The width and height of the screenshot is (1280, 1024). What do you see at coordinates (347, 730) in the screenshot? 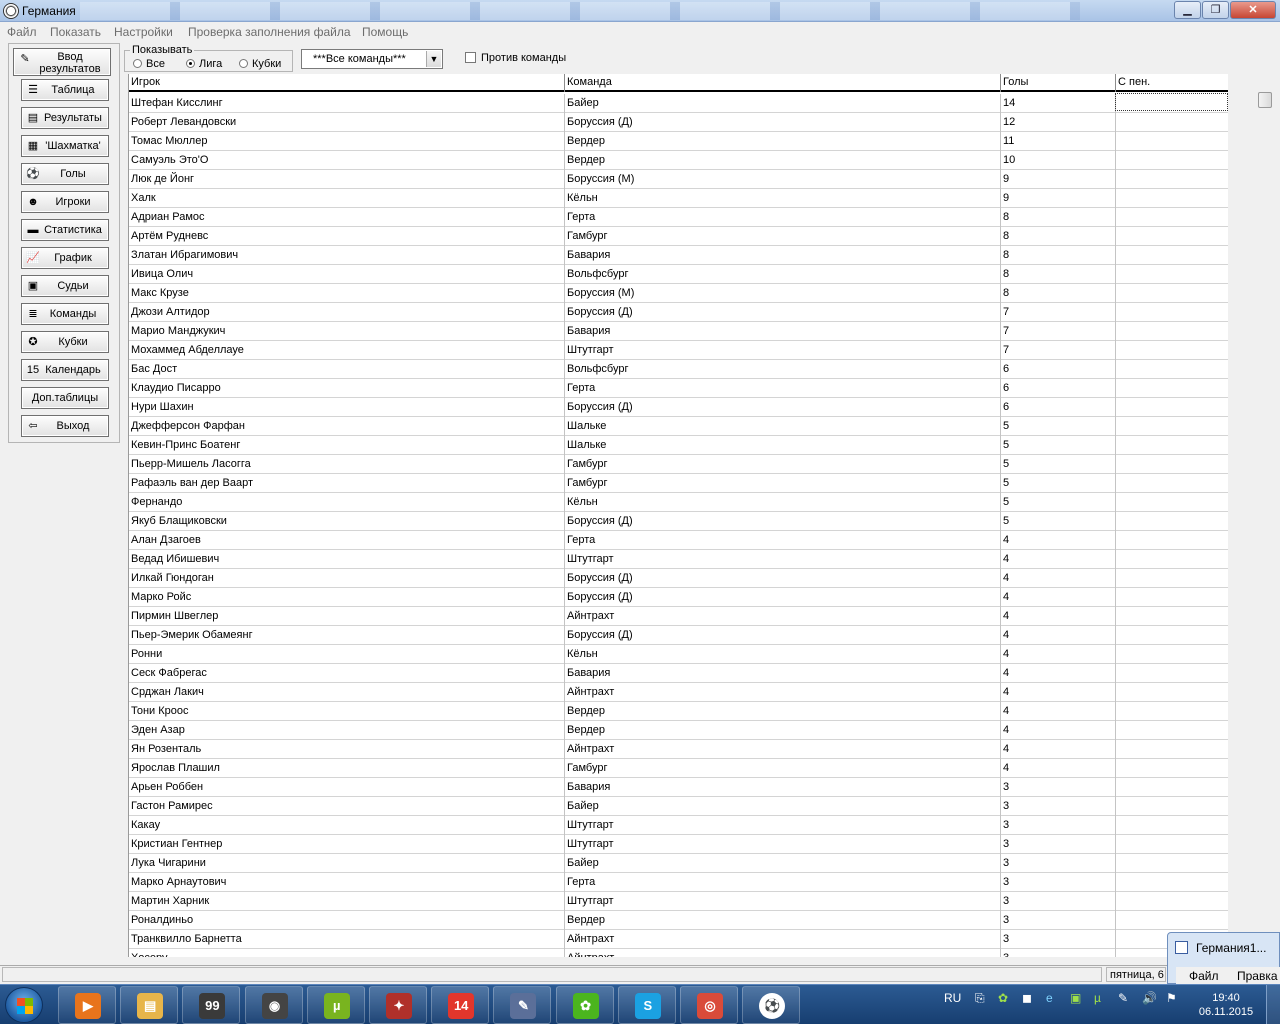
I see `cell-player: Эден Азар` at bounding box center [347, 730].